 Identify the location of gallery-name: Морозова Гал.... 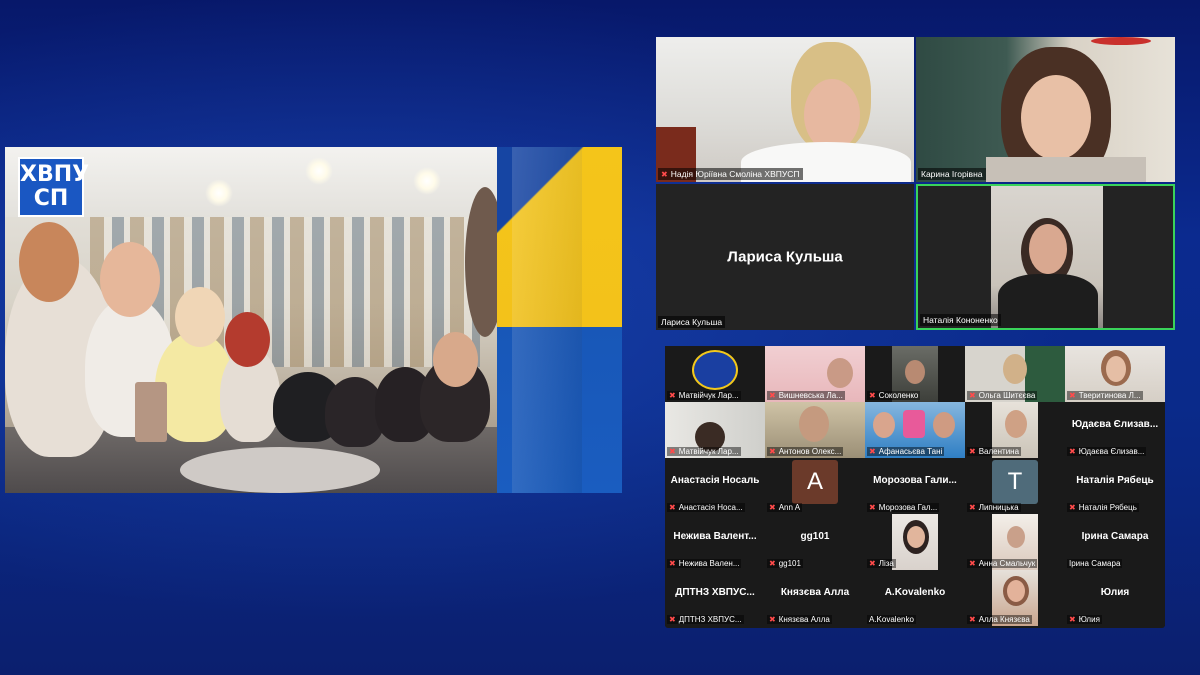
(908, 507).